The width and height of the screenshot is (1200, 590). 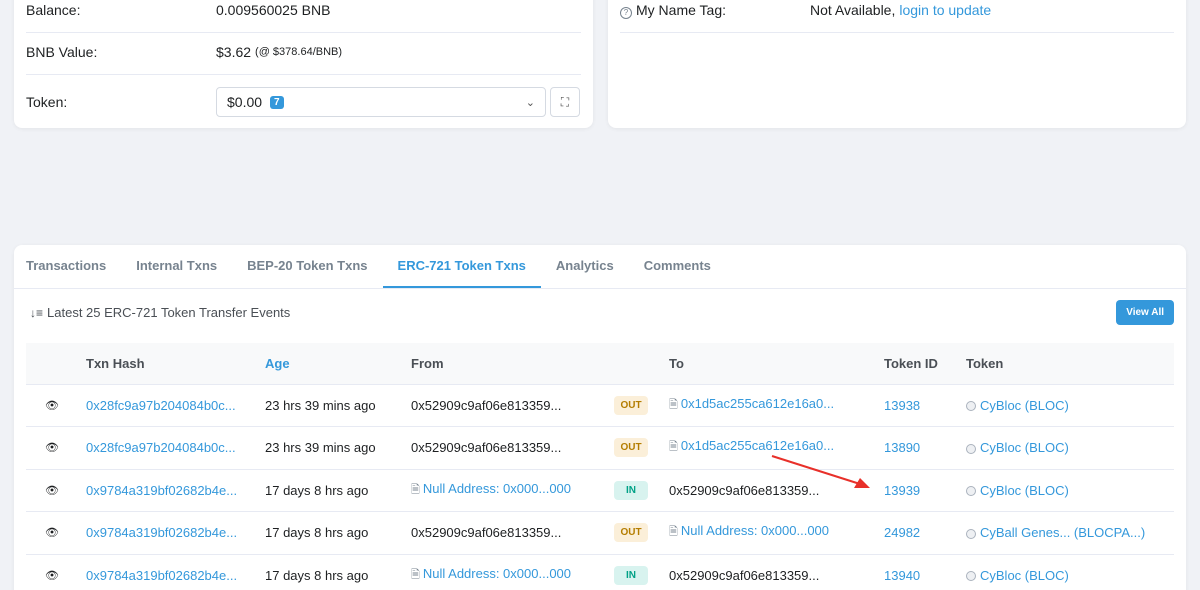 What do you see at coordinates (1066, 364) in the screenshot?
I see `token-header: Token` at bounding box center [1066, 364].